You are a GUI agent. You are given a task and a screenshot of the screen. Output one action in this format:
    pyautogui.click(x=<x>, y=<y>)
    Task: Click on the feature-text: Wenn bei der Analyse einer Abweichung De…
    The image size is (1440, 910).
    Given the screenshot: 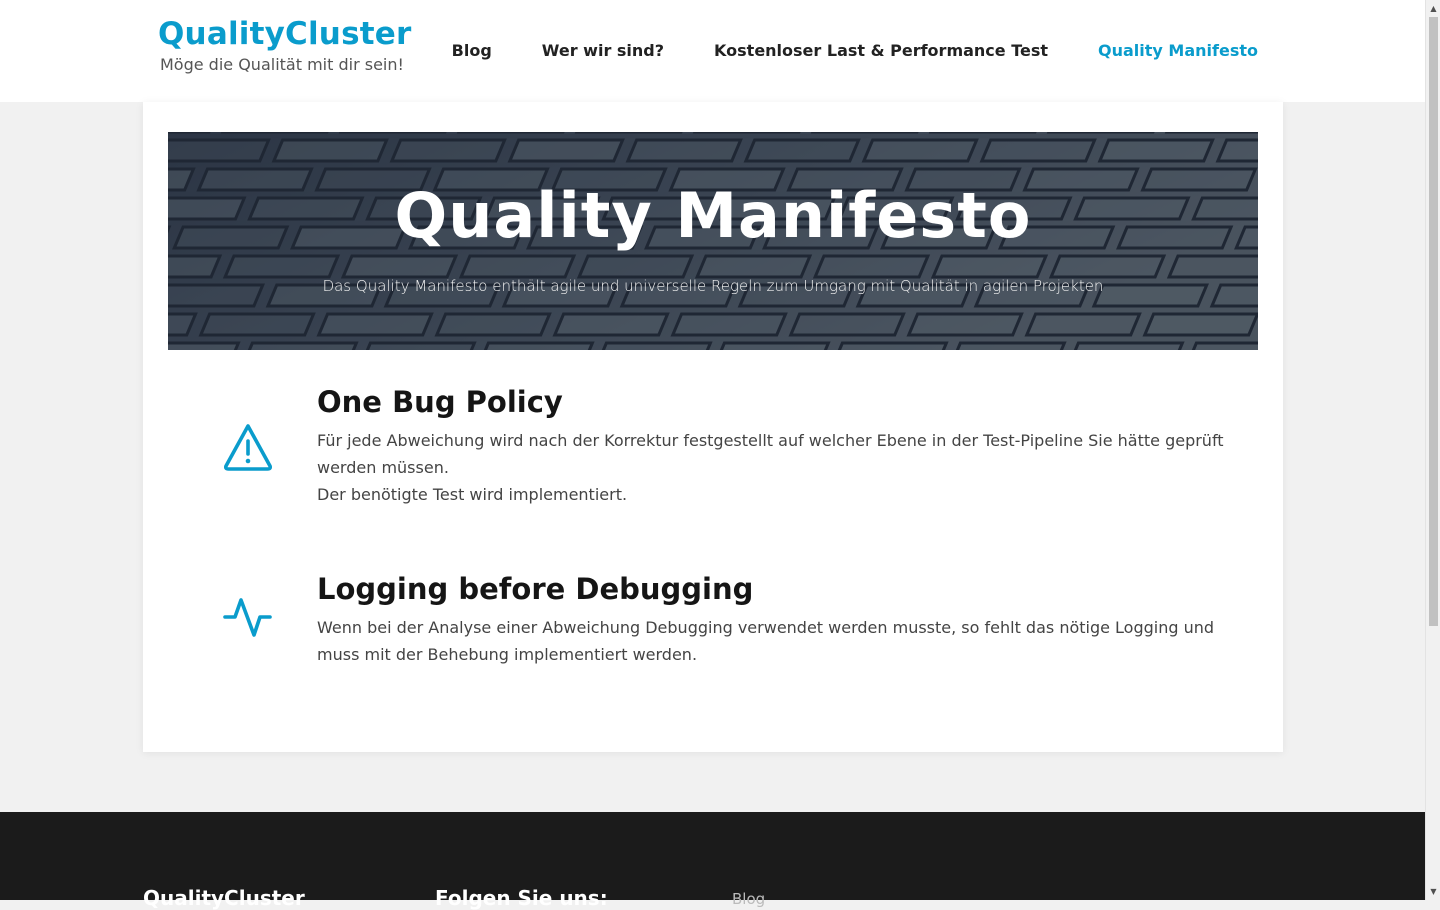 What is the action you would take?
    pyautogui.click(x=766, y=641)
    